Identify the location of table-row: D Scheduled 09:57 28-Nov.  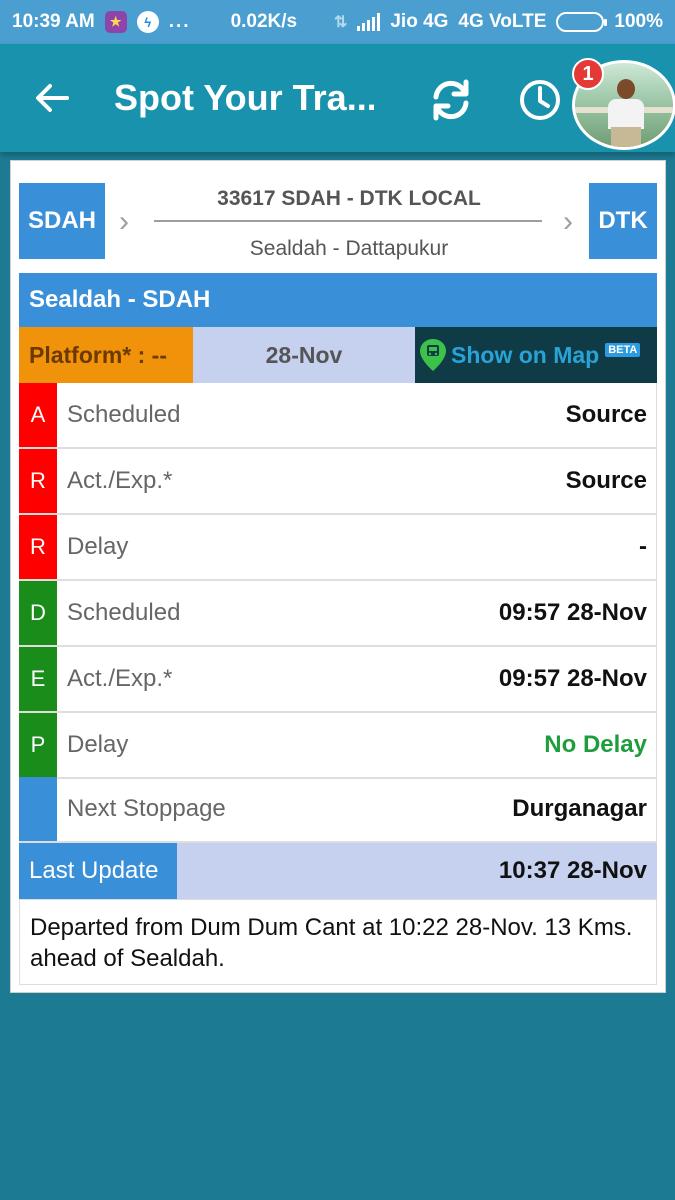
(338, 614).